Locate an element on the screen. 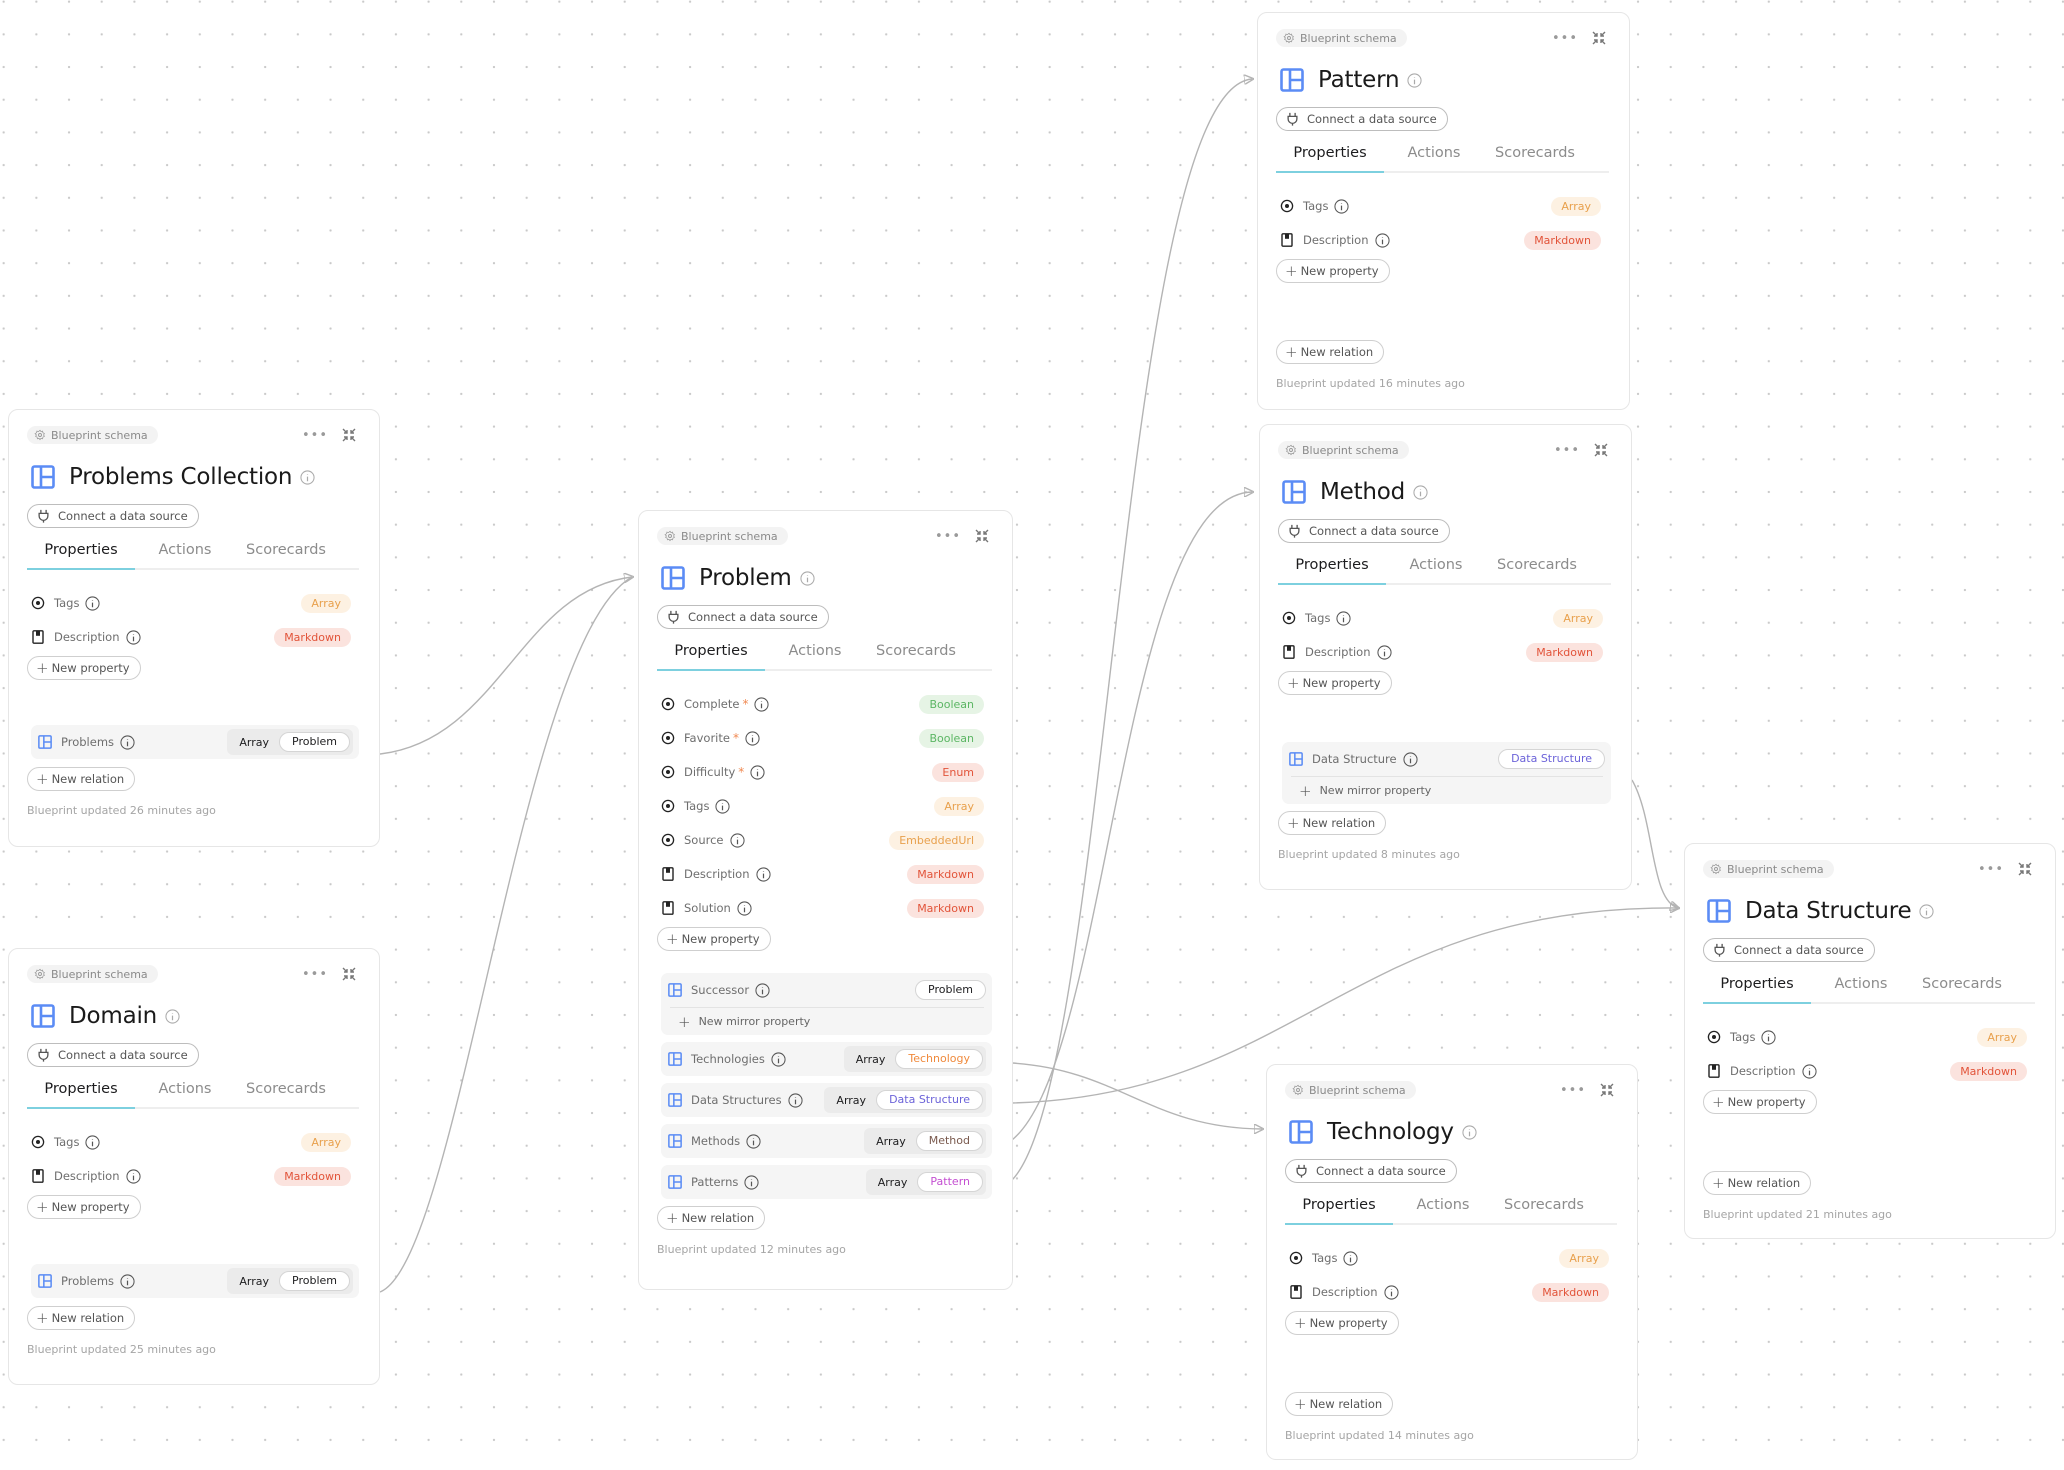 The height and width of the screenshot is (1470, 2064). relation-row: Methods Array Method is located at coordinates (826, 1141).